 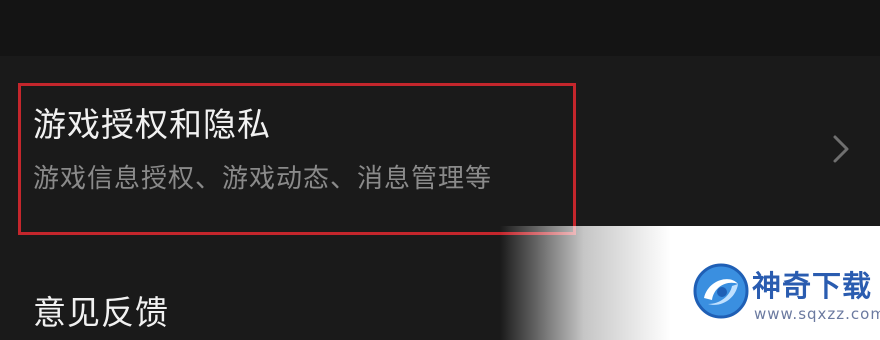 I want to click on watermark-brand: 神奇下载, so click(x=812, y=286).